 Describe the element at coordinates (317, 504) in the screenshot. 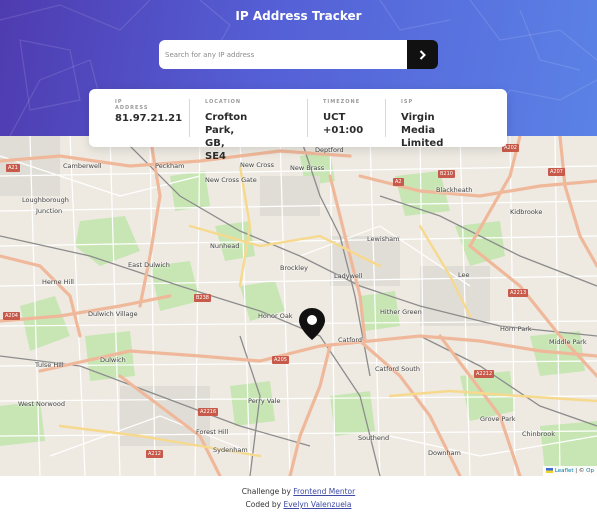

I see `author-link: Evelyn Valenzuela` at that location.